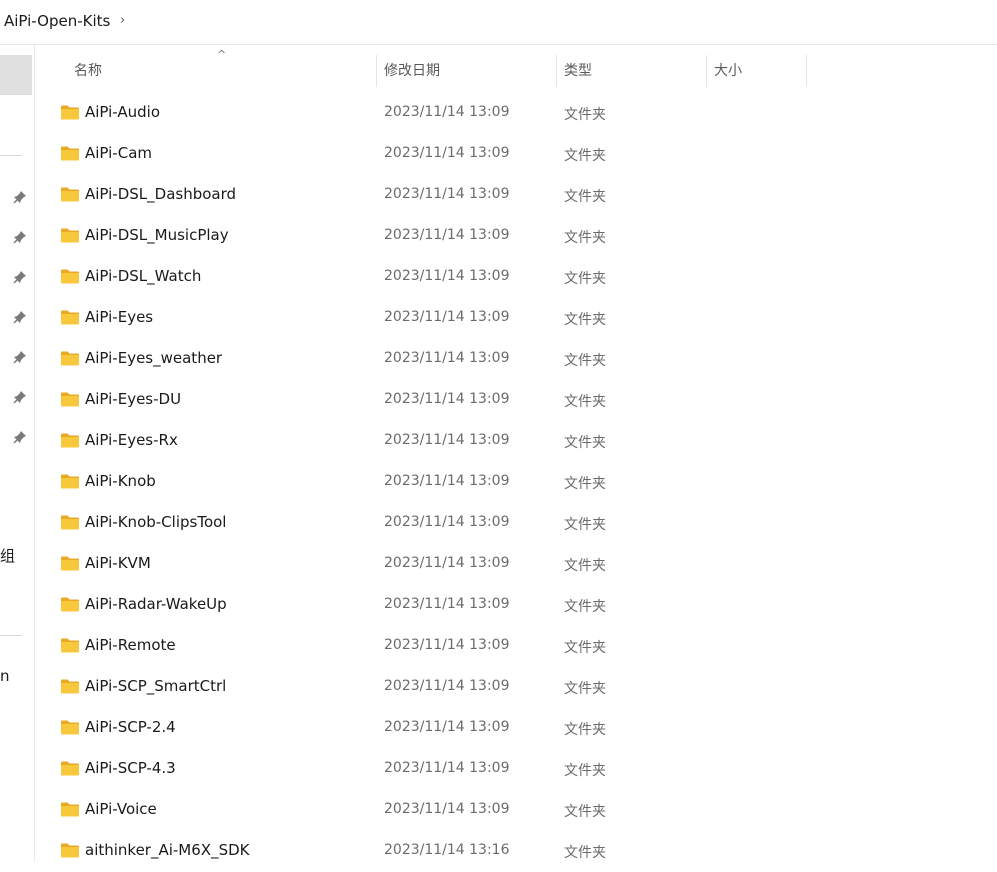 The image size is (997, 872). I want to click on file-name: AiPi-Remote, so click(130, 645).